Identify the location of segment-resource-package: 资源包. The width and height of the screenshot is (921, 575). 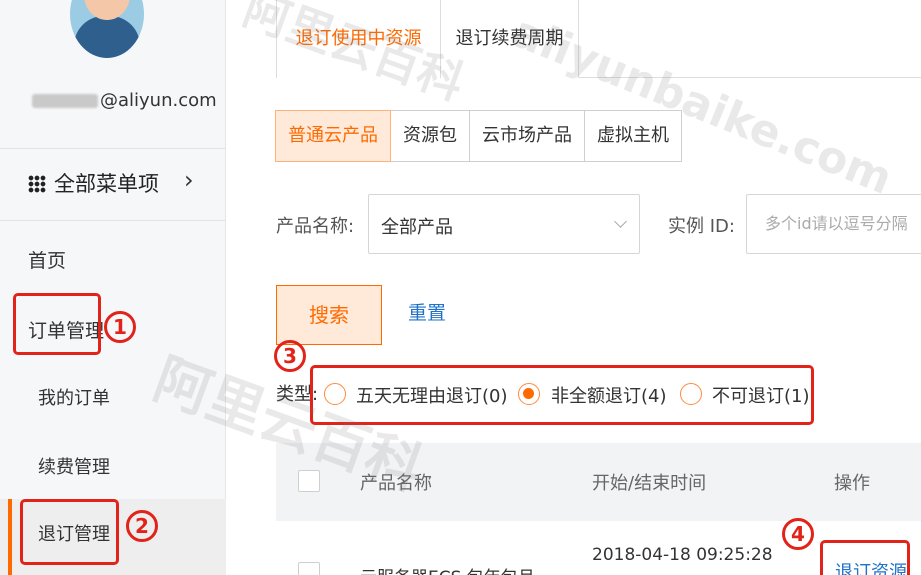
(430, 136).